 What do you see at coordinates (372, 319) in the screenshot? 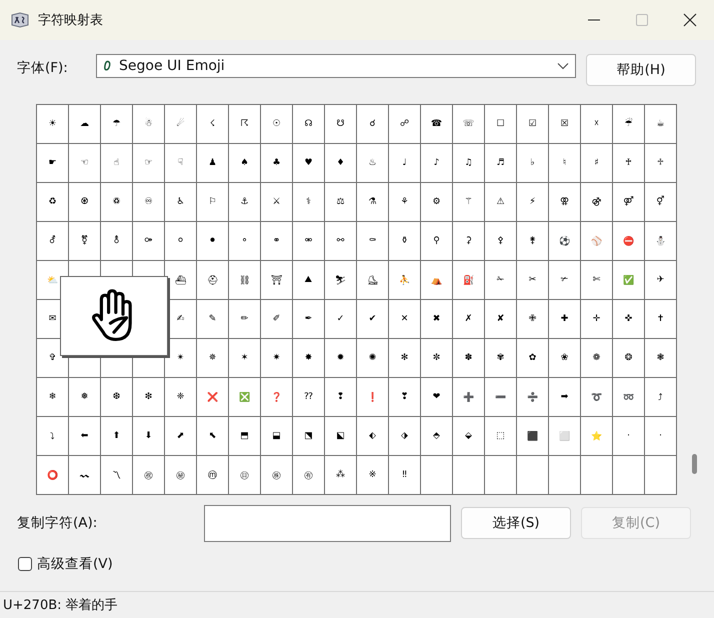
I see `character-cell: ✔` at bounding box center [372, 319].